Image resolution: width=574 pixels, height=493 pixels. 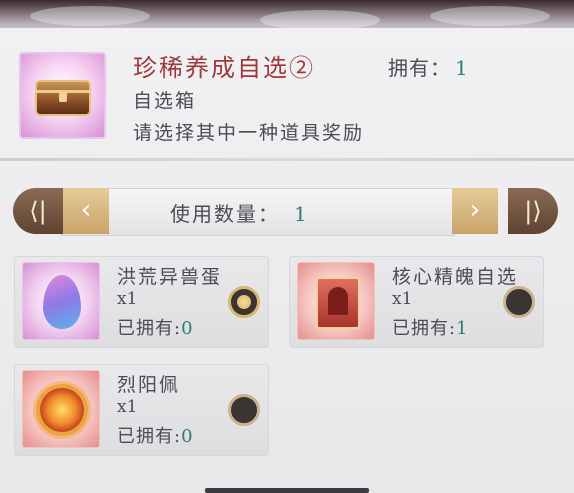 What do you see at coordinates (462, 328) in the screenshot?
I see `reward-owned-value: 1` at bounding box center [462, 328].